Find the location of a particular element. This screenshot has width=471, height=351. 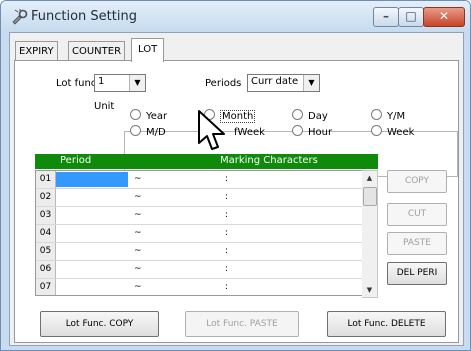

title-bar: Function Setting – □ ✕ is located at coordinates (235, 17).